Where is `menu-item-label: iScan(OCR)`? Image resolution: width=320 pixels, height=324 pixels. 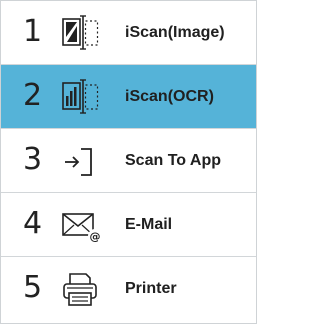 menu-item-label: iScan(OCR) is located at coordinates (169, 96).